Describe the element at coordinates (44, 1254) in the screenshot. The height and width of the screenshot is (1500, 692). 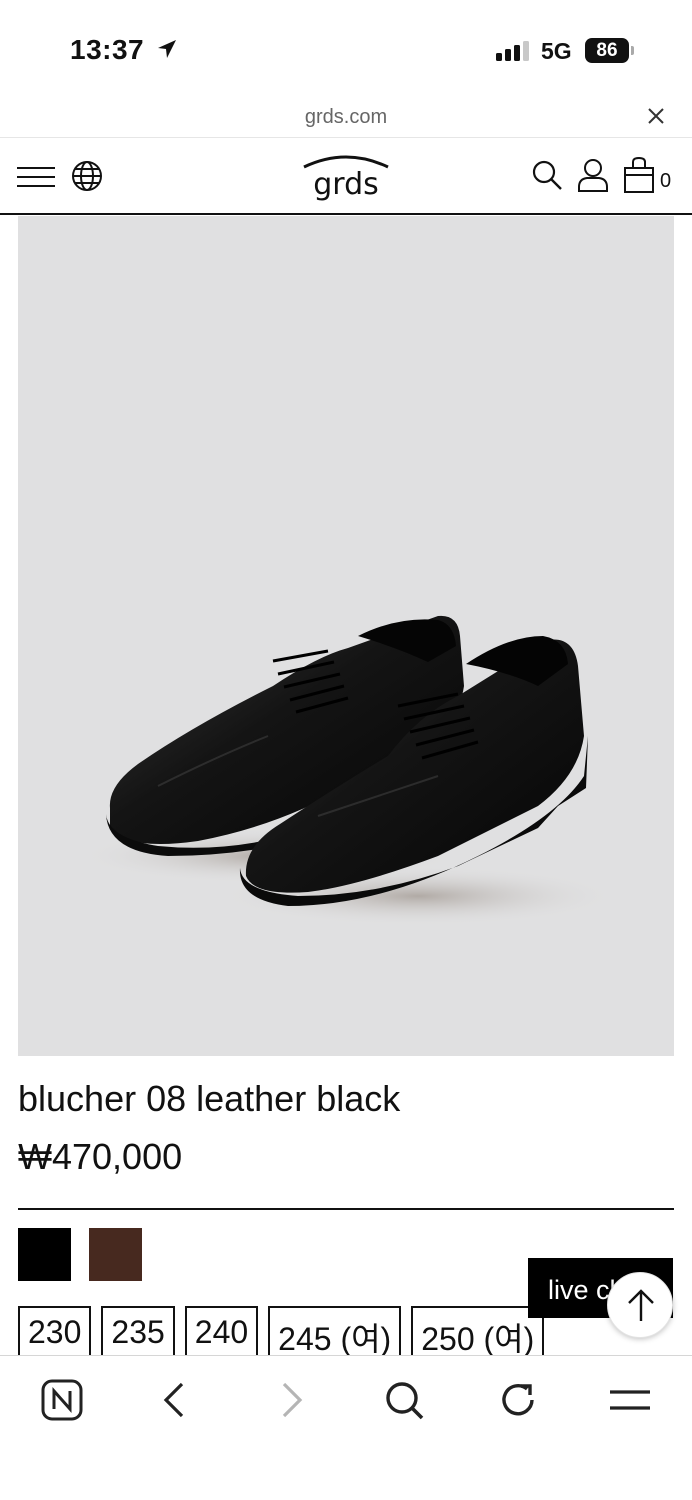
I see `color-swatch-black` at that location.